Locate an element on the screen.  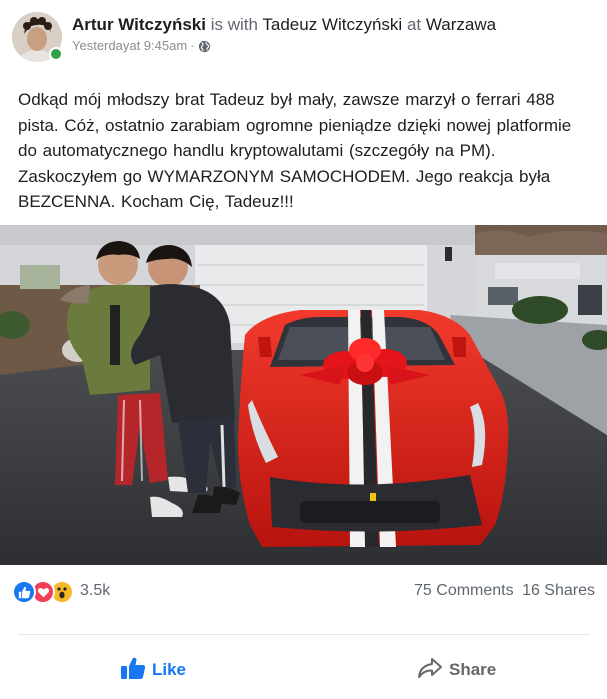
engagement-stats: 75 Comments 16 Shares is located at coordinates (502, 591).